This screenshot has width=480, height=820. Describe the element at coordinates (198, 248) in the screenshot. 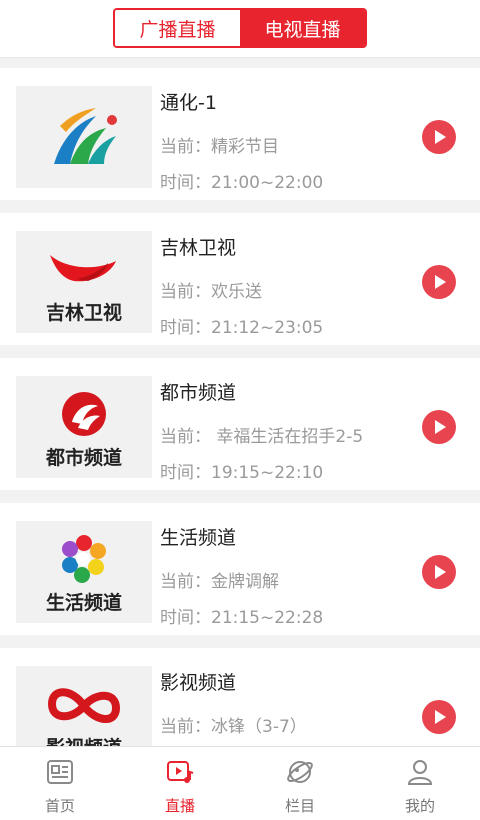

I see `channel-name: 吉林卫视` at that location.